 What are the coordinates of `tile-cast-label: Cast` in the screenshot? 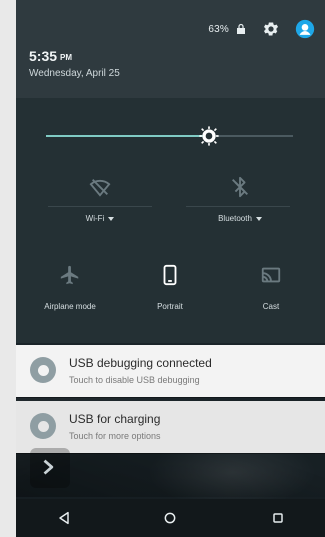 It's located at (271, 306).